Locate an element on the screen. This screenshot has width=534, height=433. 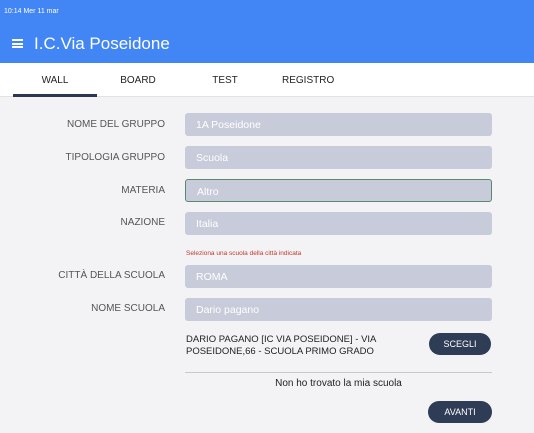
group-name-label: NOME DEL GRUPPO is located at coordinates (116, 124).